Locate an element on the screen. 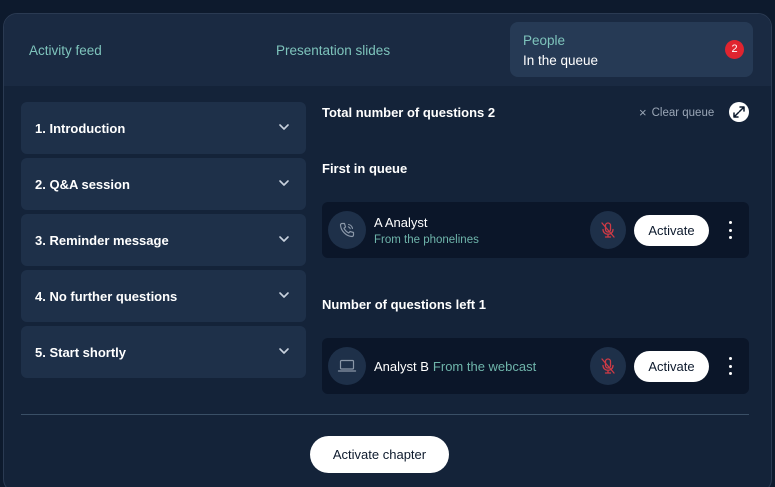  chapter-label: 2. Q&A session is located at coordinates (82, 184).